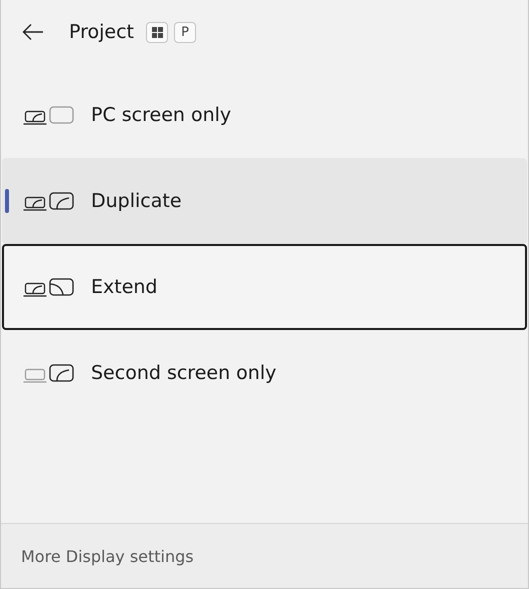 Image resolution: width=529 pixels, height=589 pixels. I want to click on panel-title: Project, so click(101, 32).